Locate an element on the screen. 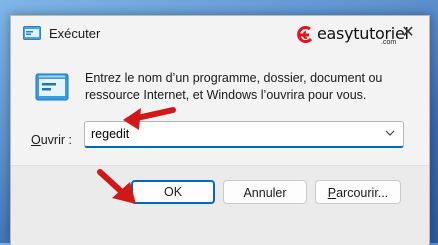  open-label: Ouvrir : is located at coordinates (51, 140).